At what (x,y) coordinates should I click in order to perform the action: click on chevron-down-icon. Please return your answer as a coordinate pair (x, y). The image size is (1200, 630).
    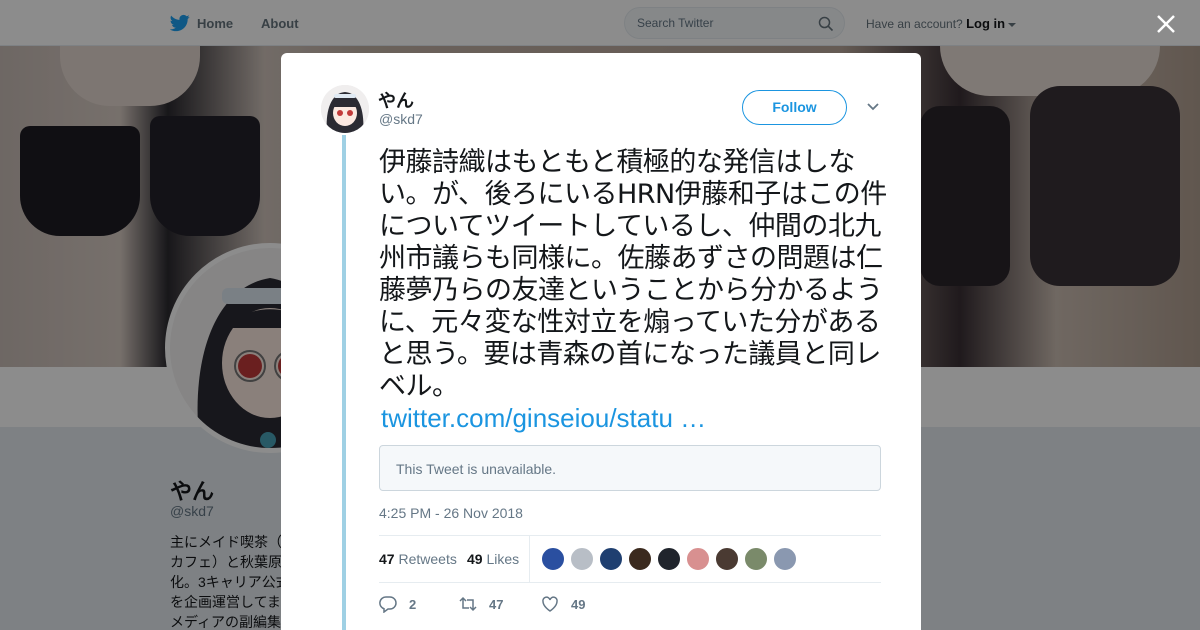
    Looking at the image, I should click on (873, 107).